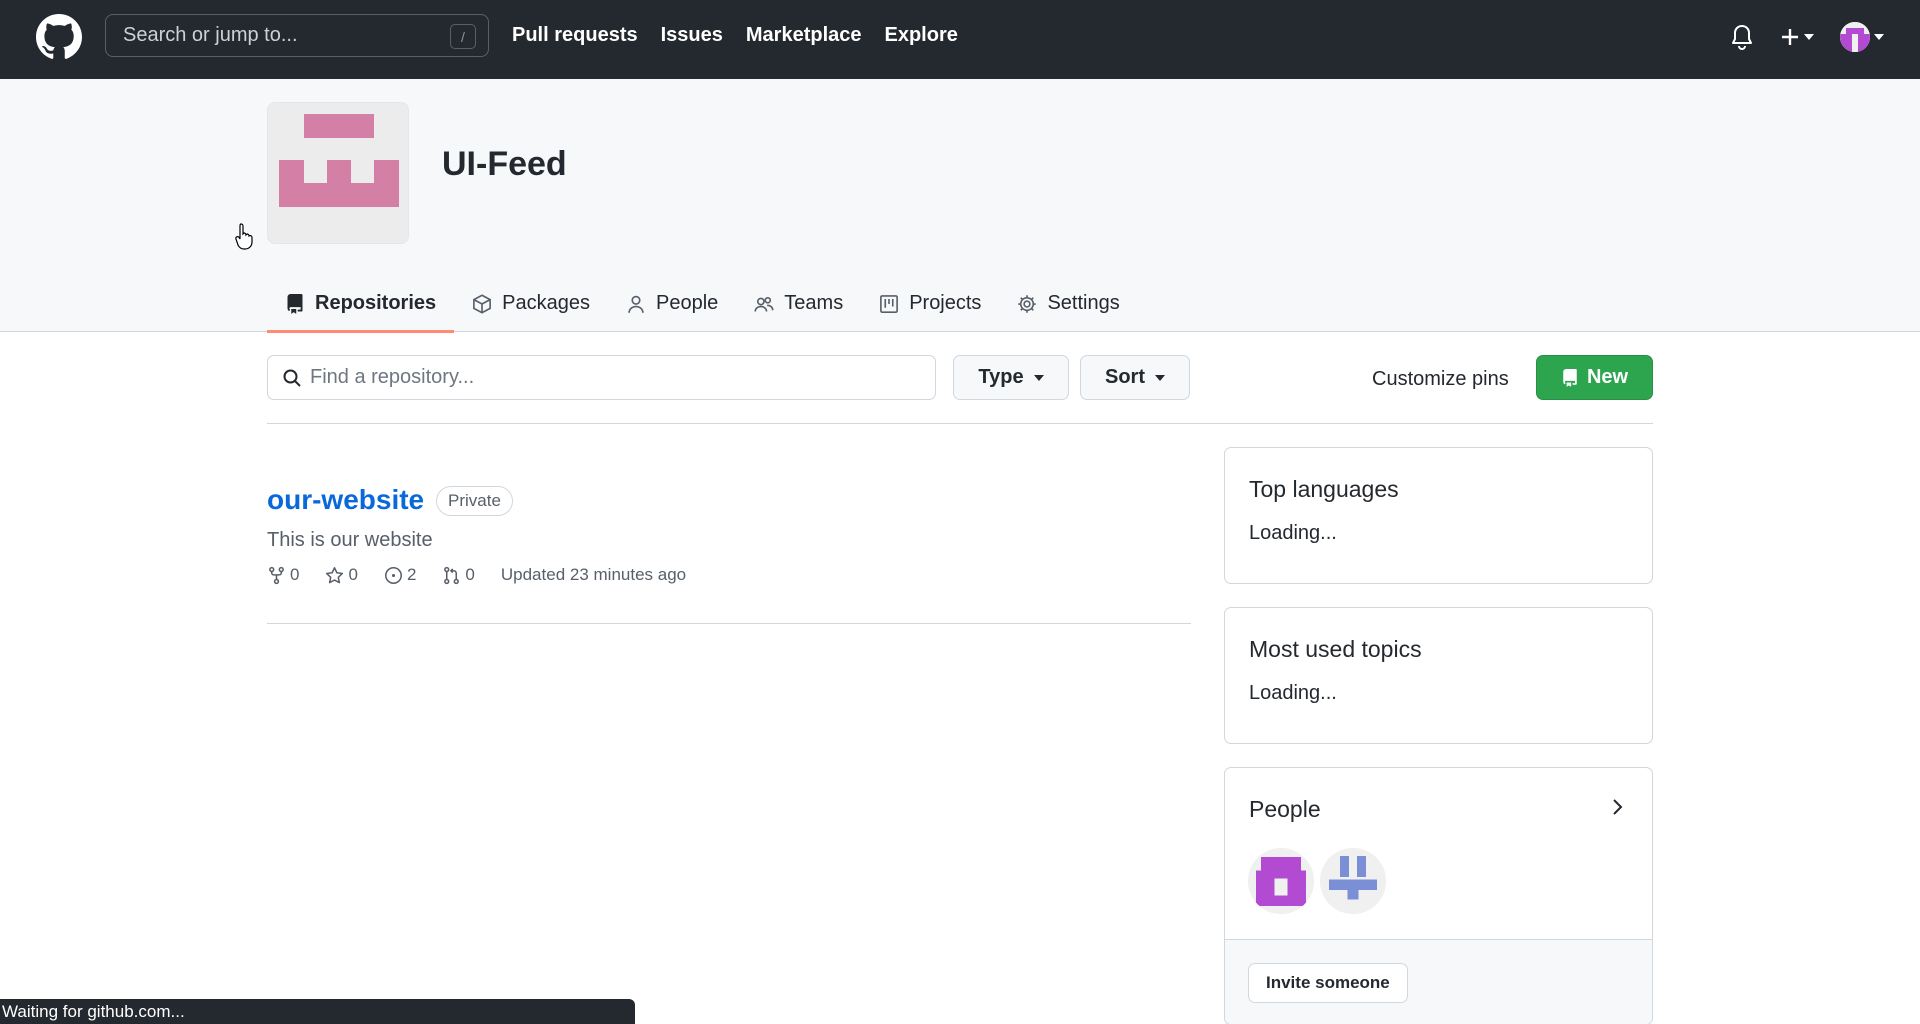  I want to click on type-filter-button: Type, so click(1011, 377).